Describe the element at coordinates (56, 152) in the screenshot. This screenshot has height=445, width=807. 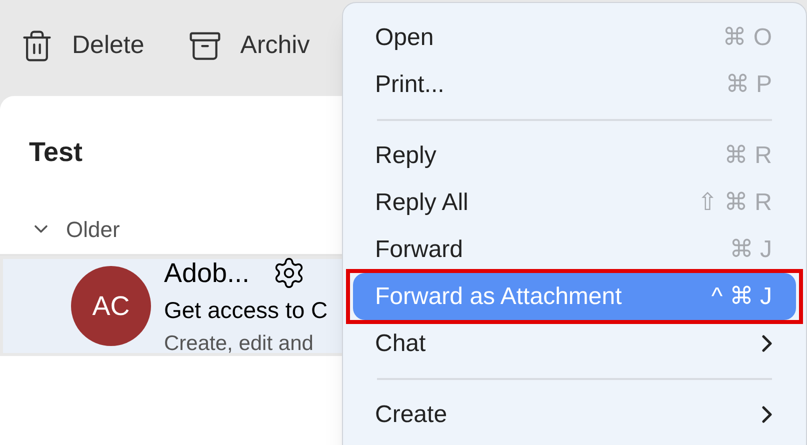
I see `folder-title: Test` at that location.